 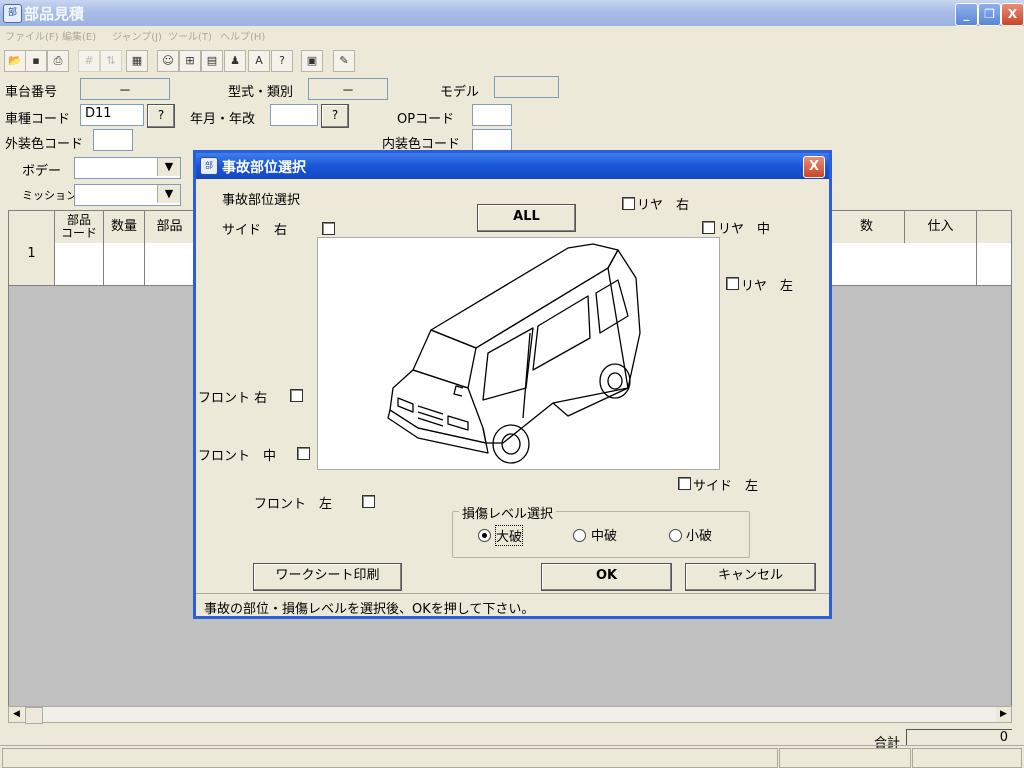 I want to click on add-icon: A, so click(x=259, y=61).